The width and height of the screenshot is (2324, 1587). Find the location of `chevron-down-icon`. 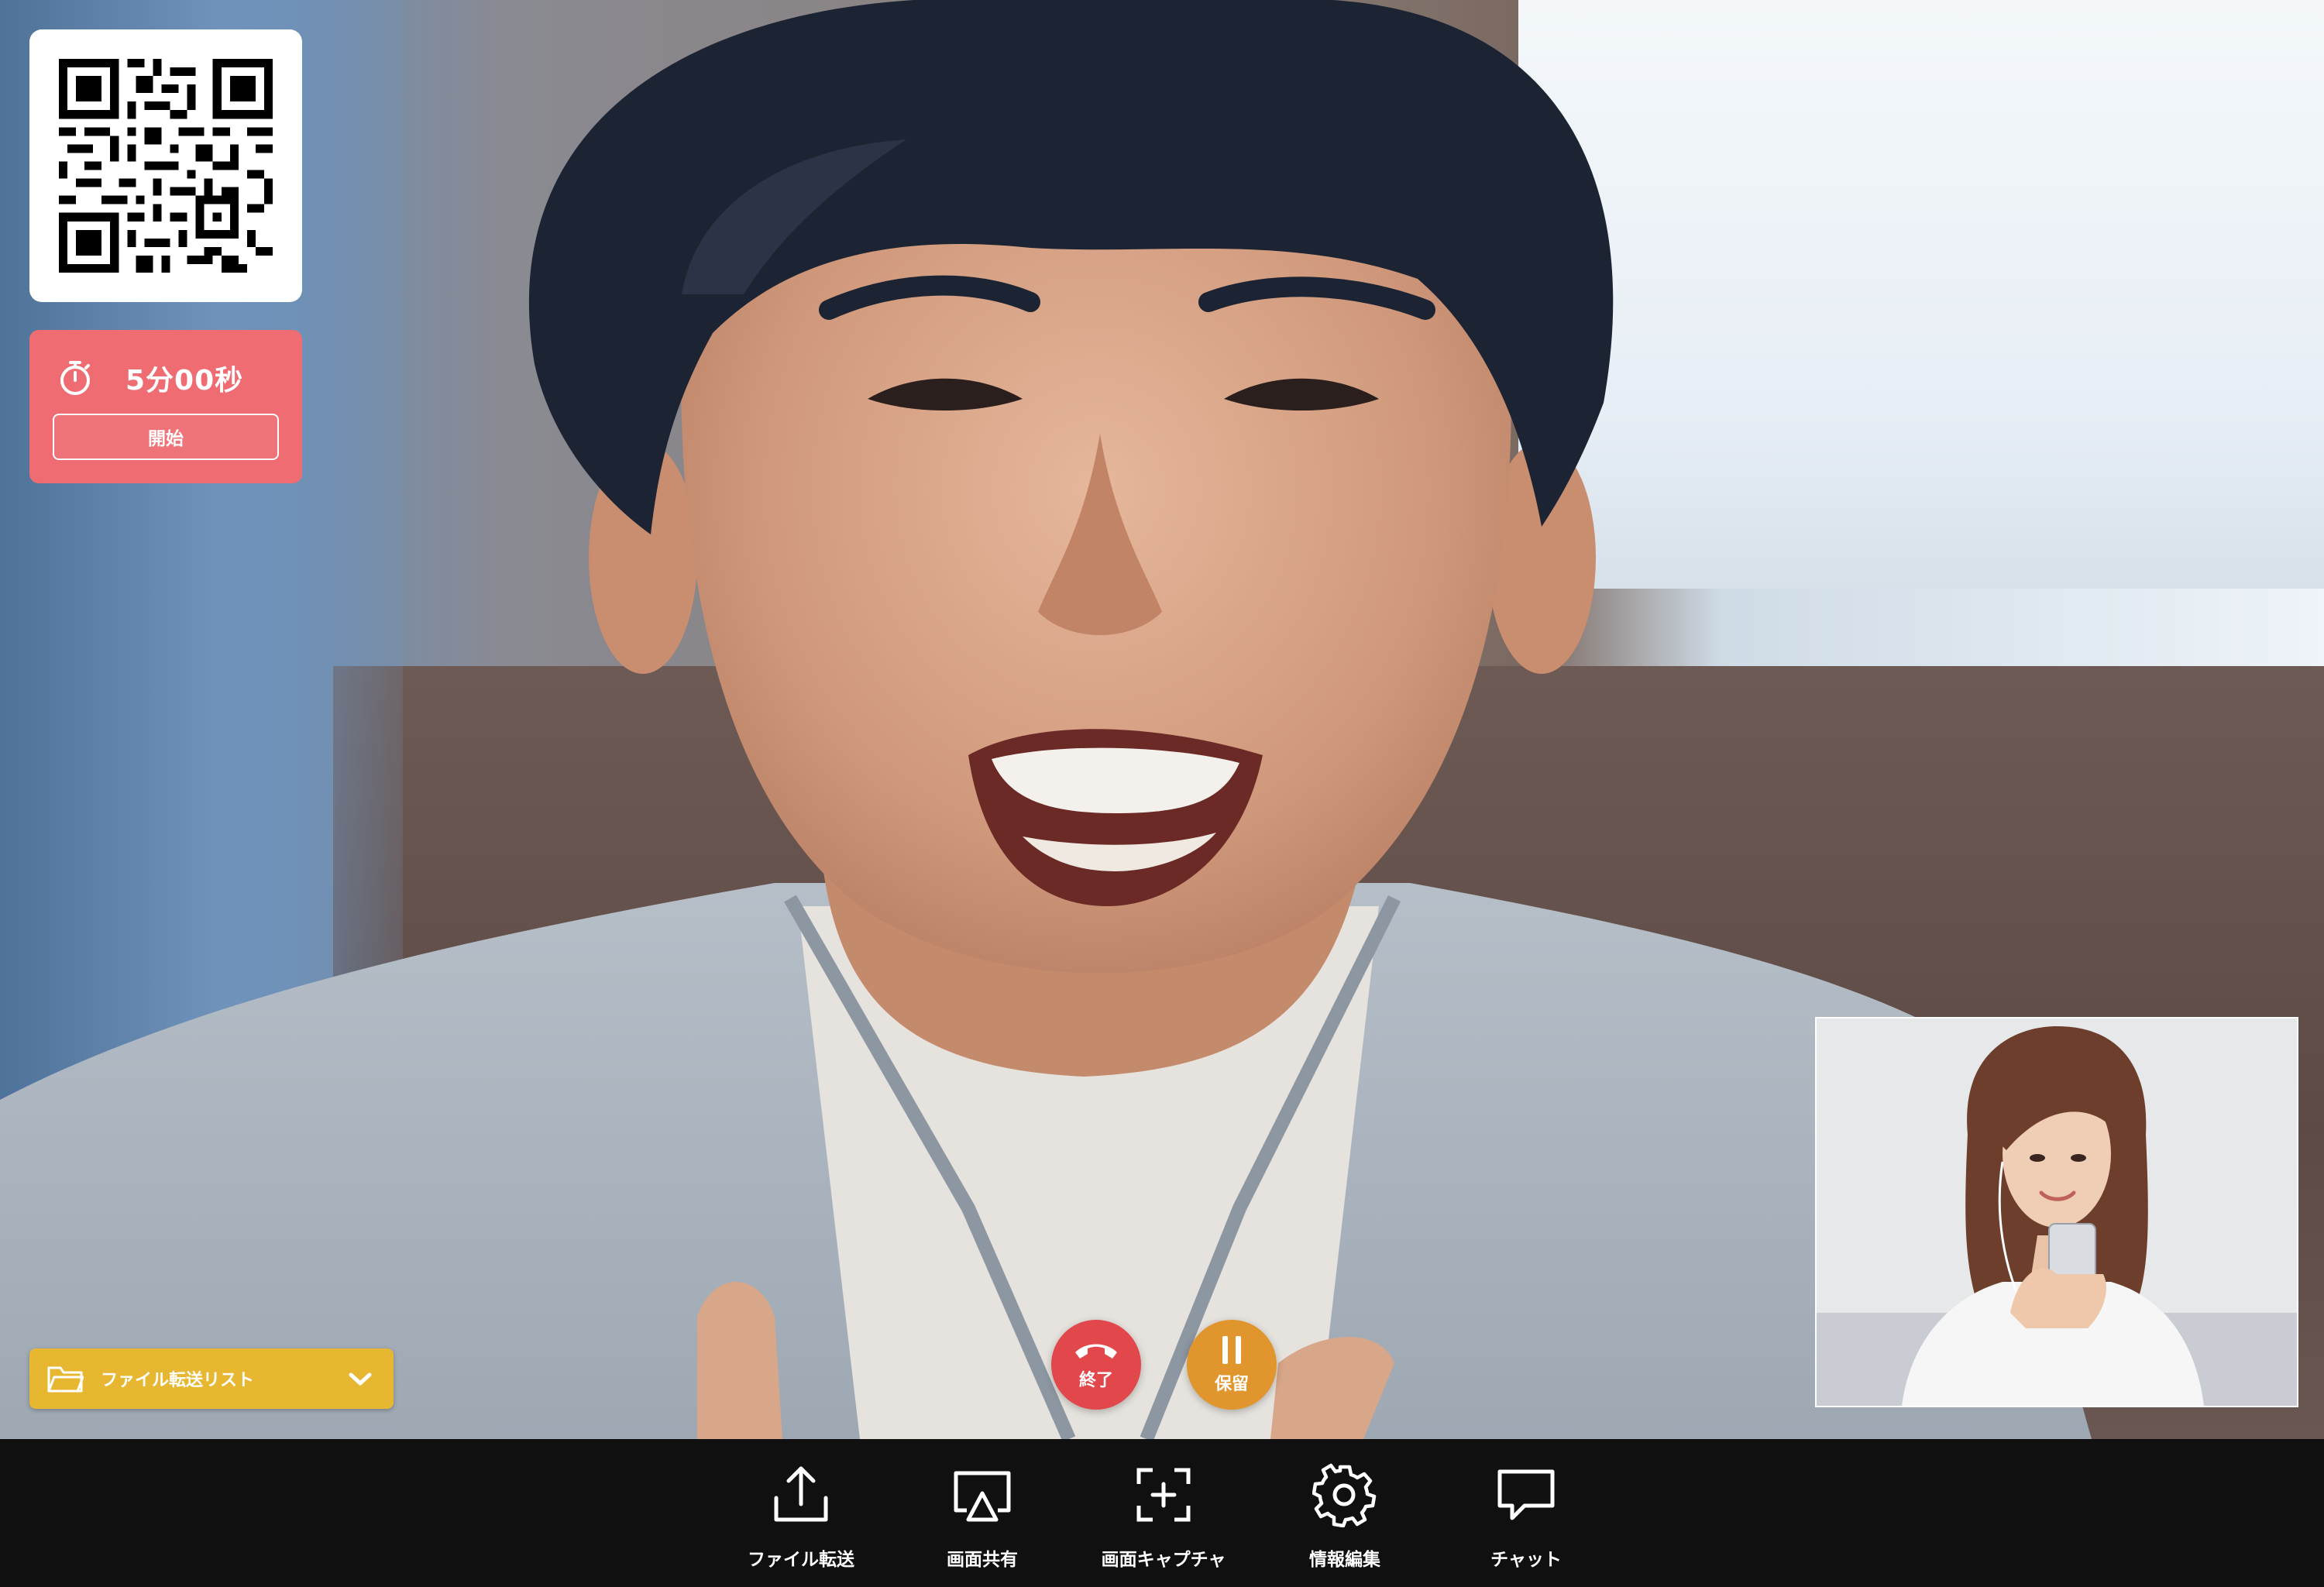

chevron-down-icon is located at coordinates (360, 1379).